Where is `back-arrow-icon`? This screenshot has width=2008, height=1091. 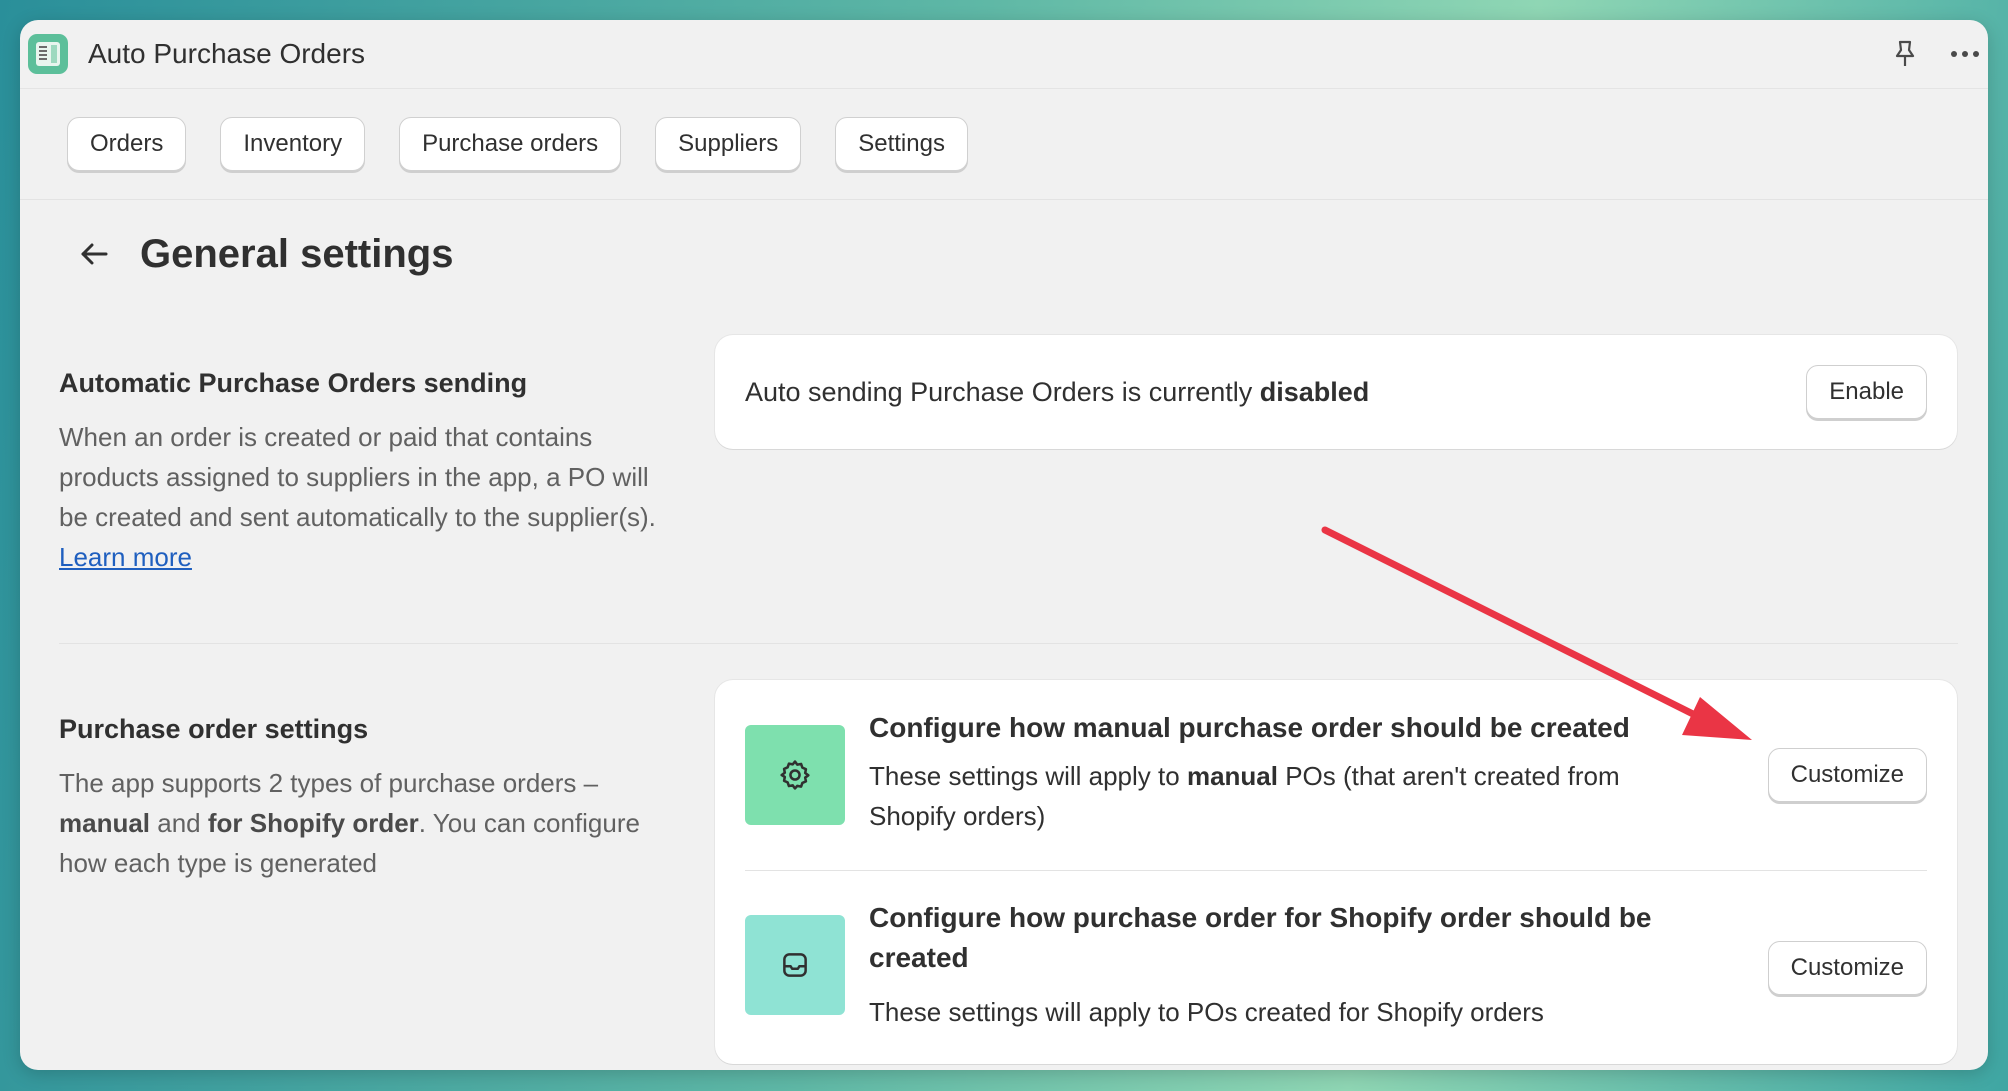
back-arrow-icon is located at coordinates (94, 254).